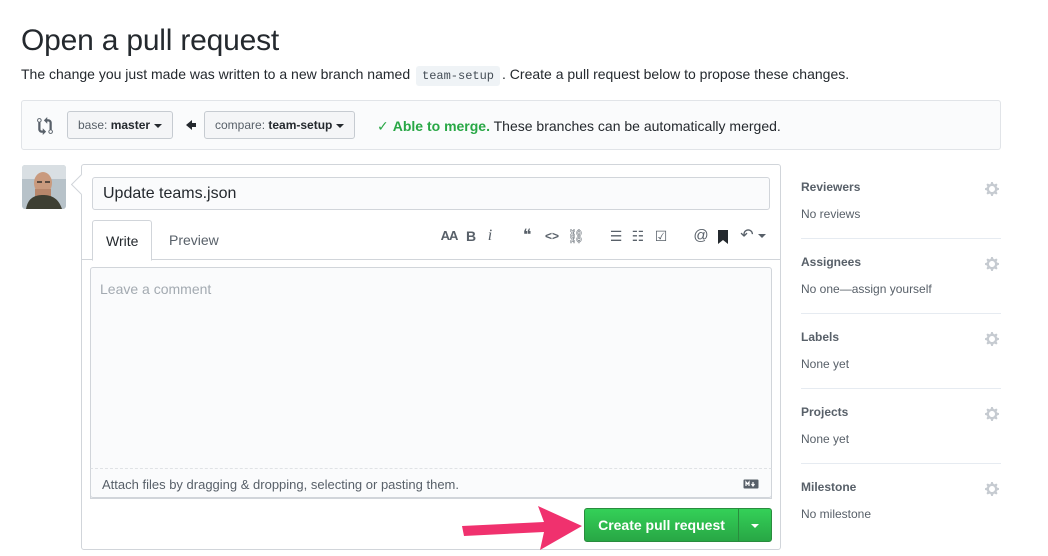 The width and height of the screenshot is (1048, 556). I want to click on sidebar-milestone: Milestone No milestone, so click(901, 501).